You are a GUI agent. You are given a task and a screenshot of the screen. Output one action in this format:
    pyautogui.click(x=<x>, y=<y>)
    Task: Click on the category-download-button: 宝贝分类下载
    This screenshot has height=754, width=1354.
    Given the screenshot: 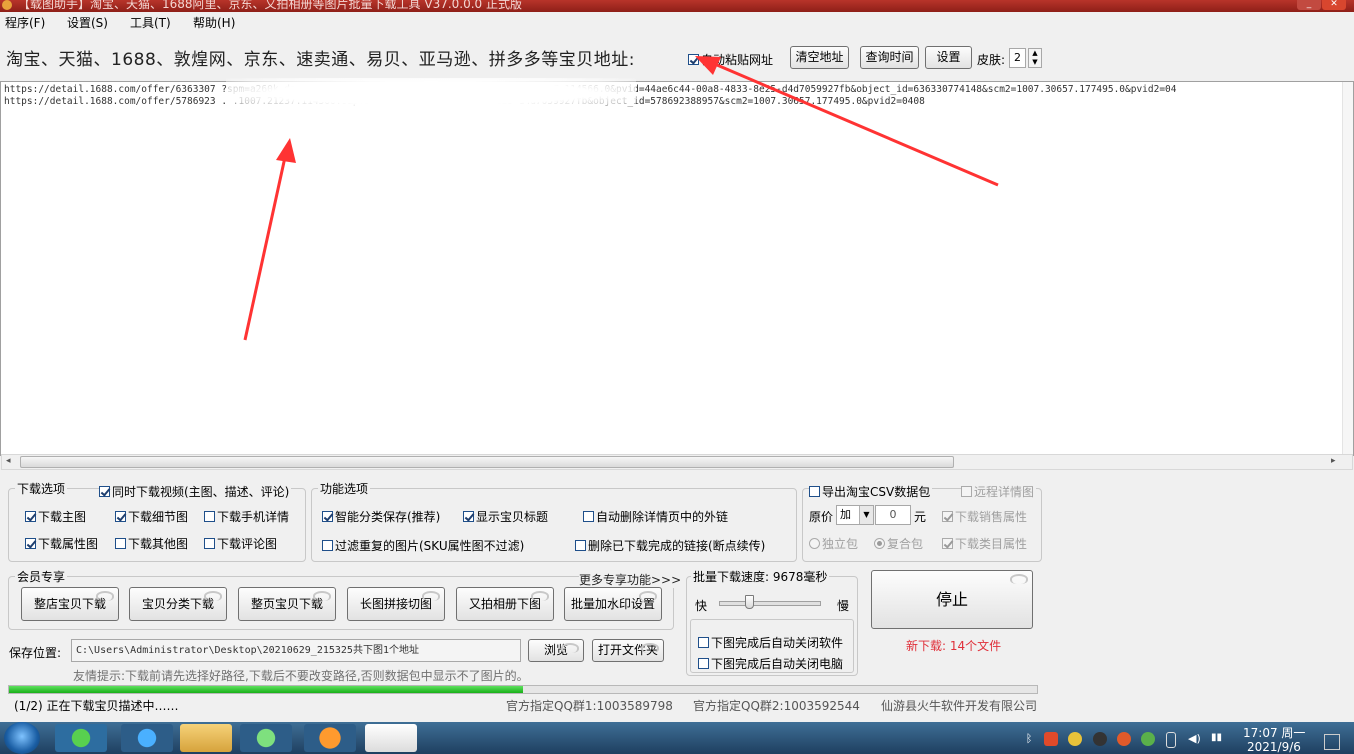 What is the action you would take?
    pyautogui.click(x=178, y=604)
    